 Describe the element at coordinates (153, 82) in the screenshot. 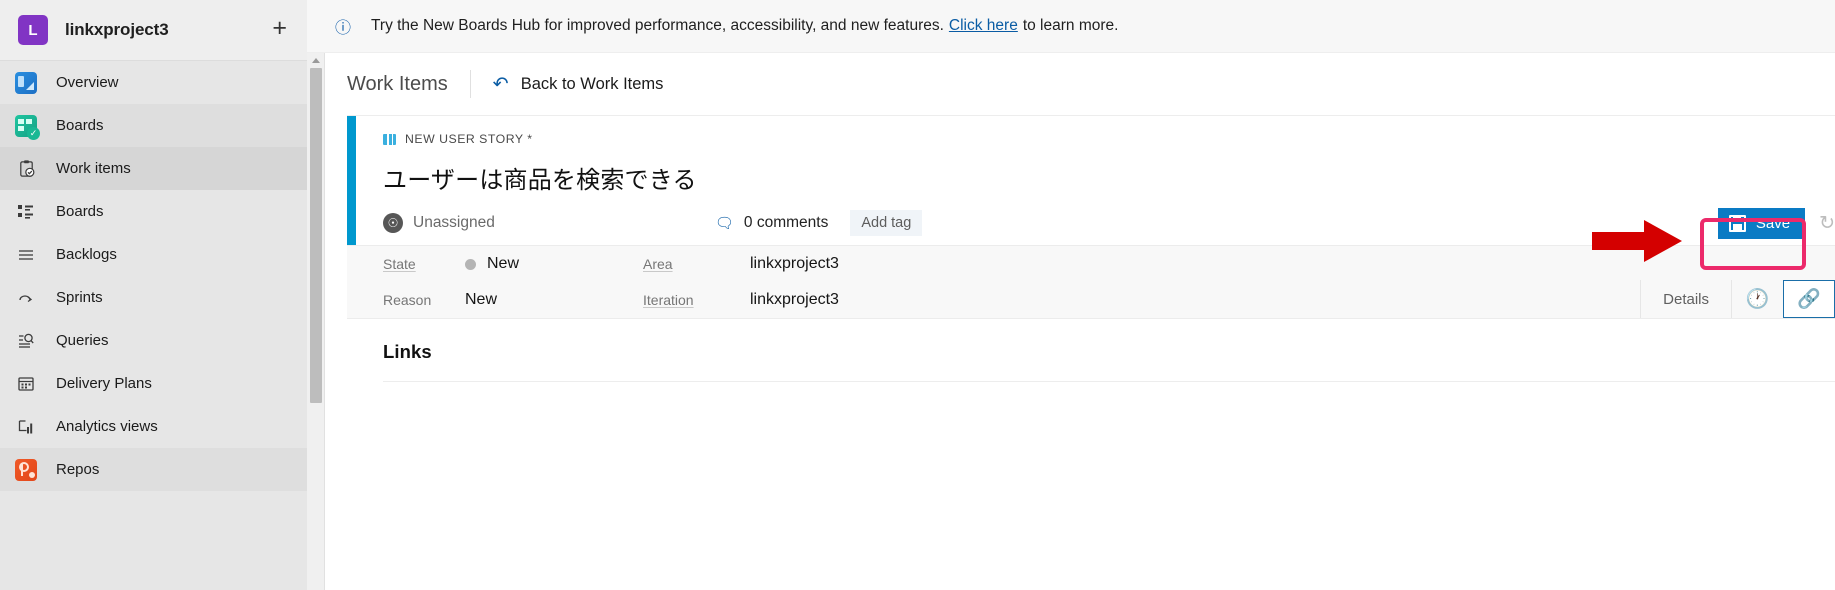

I see `sidebar-item-overview: Overview` at that location.